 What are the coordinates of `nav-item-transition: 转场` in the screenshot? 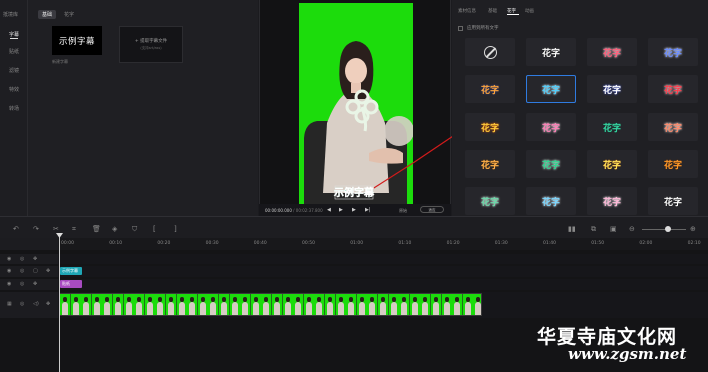 It's located at (14, 108).